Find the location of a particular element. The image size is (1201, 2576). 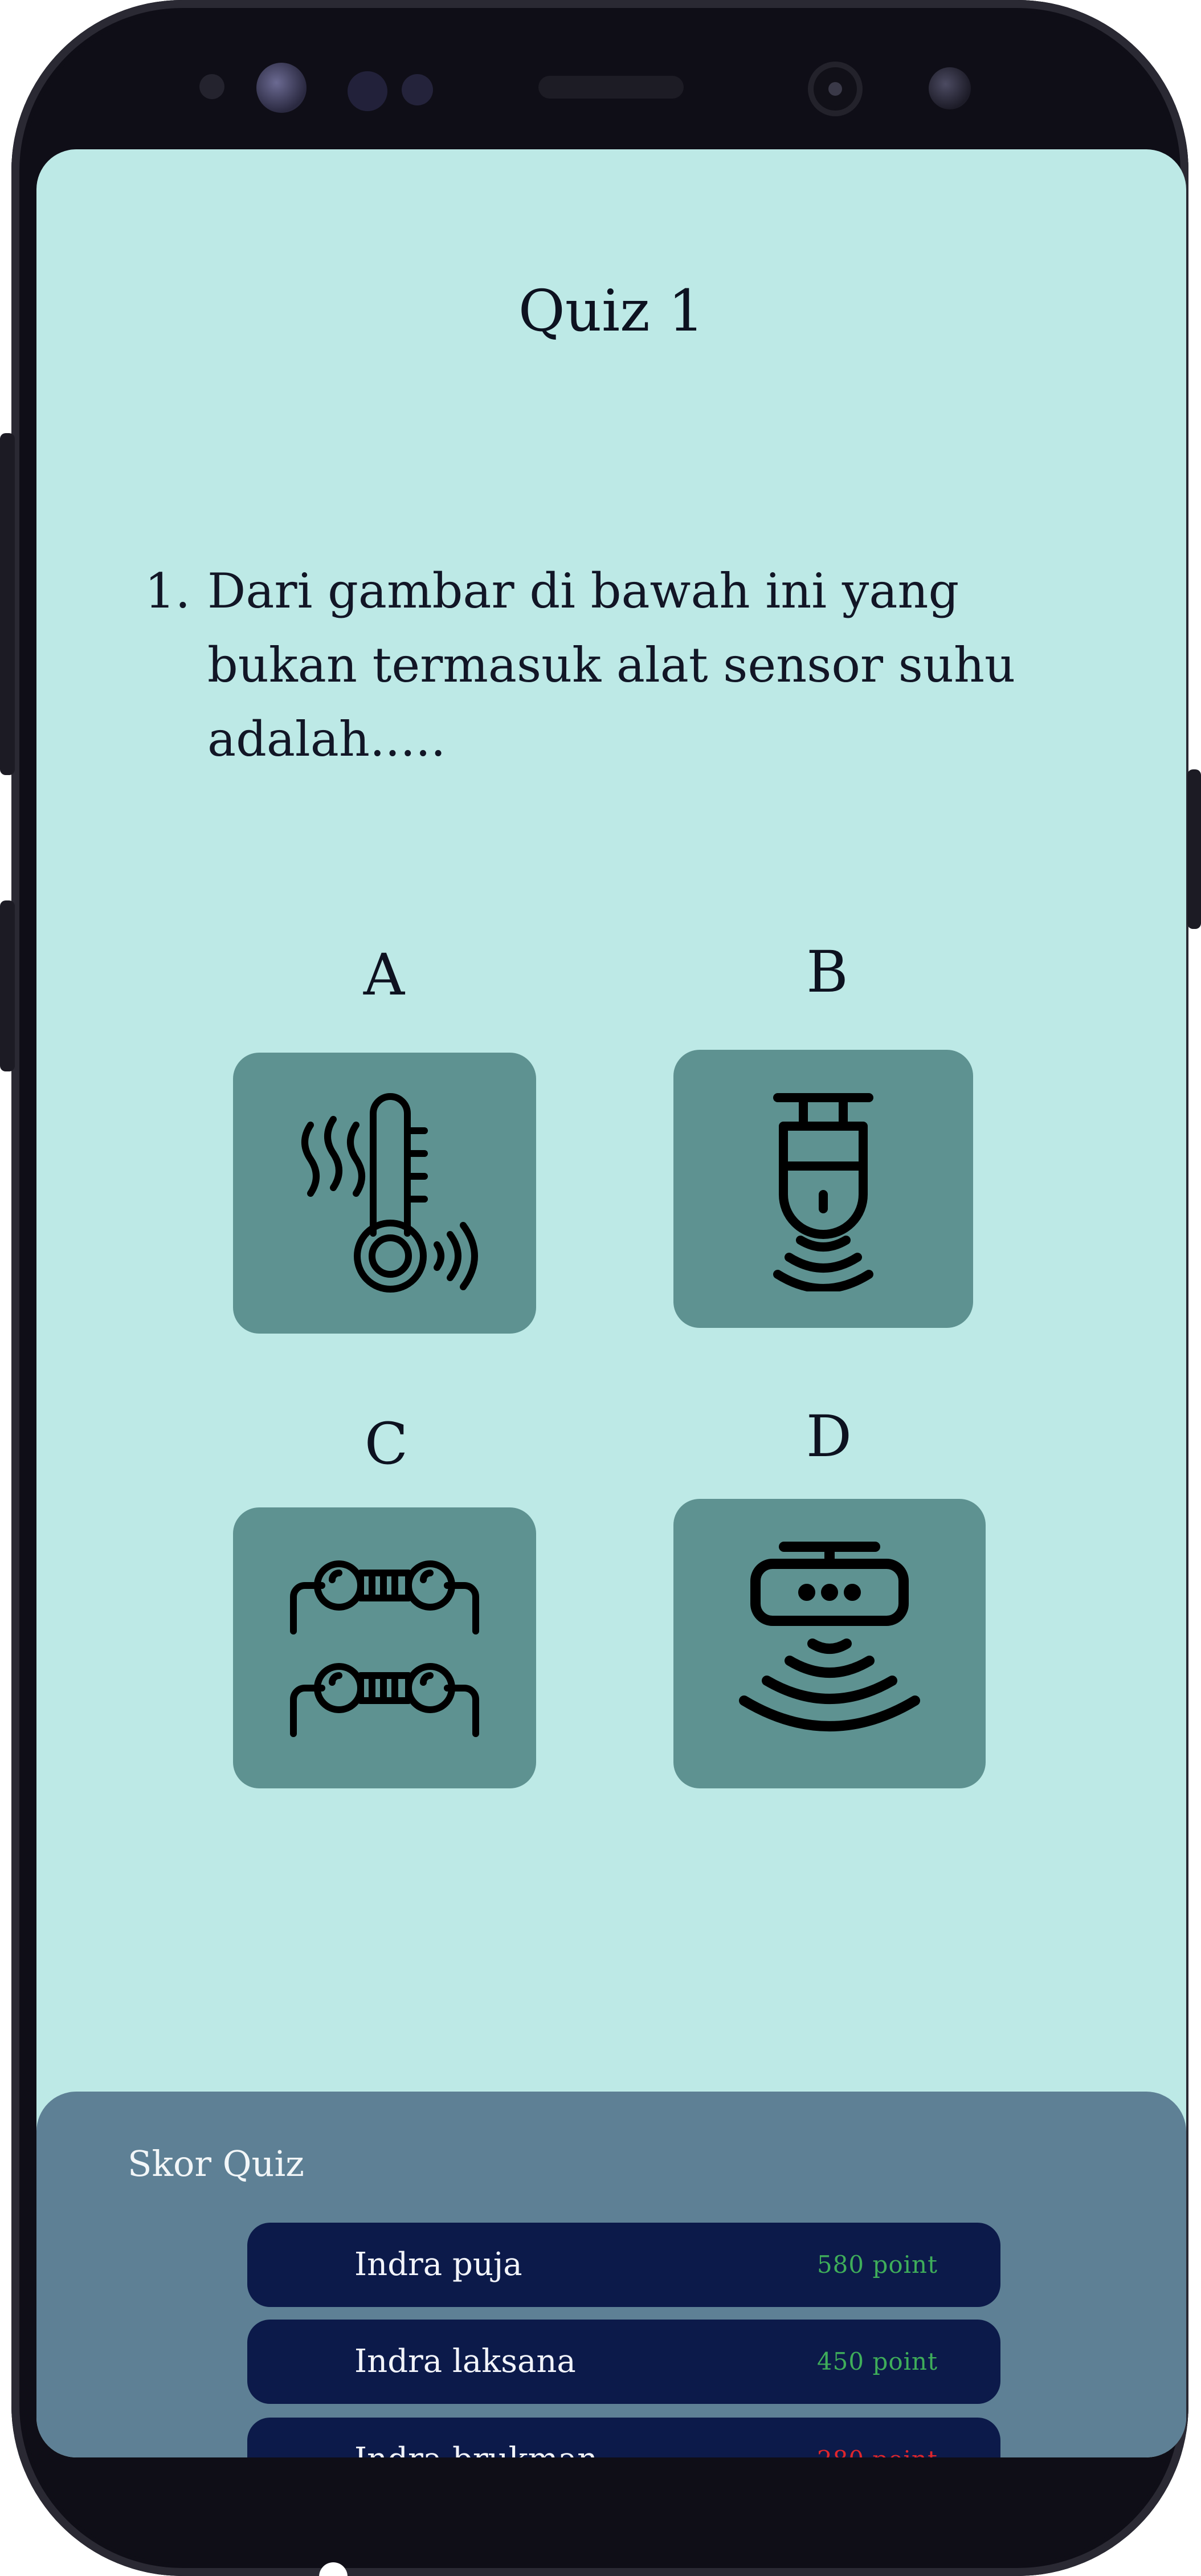

score-points: 450 point is located at coordinates (877, 2361).